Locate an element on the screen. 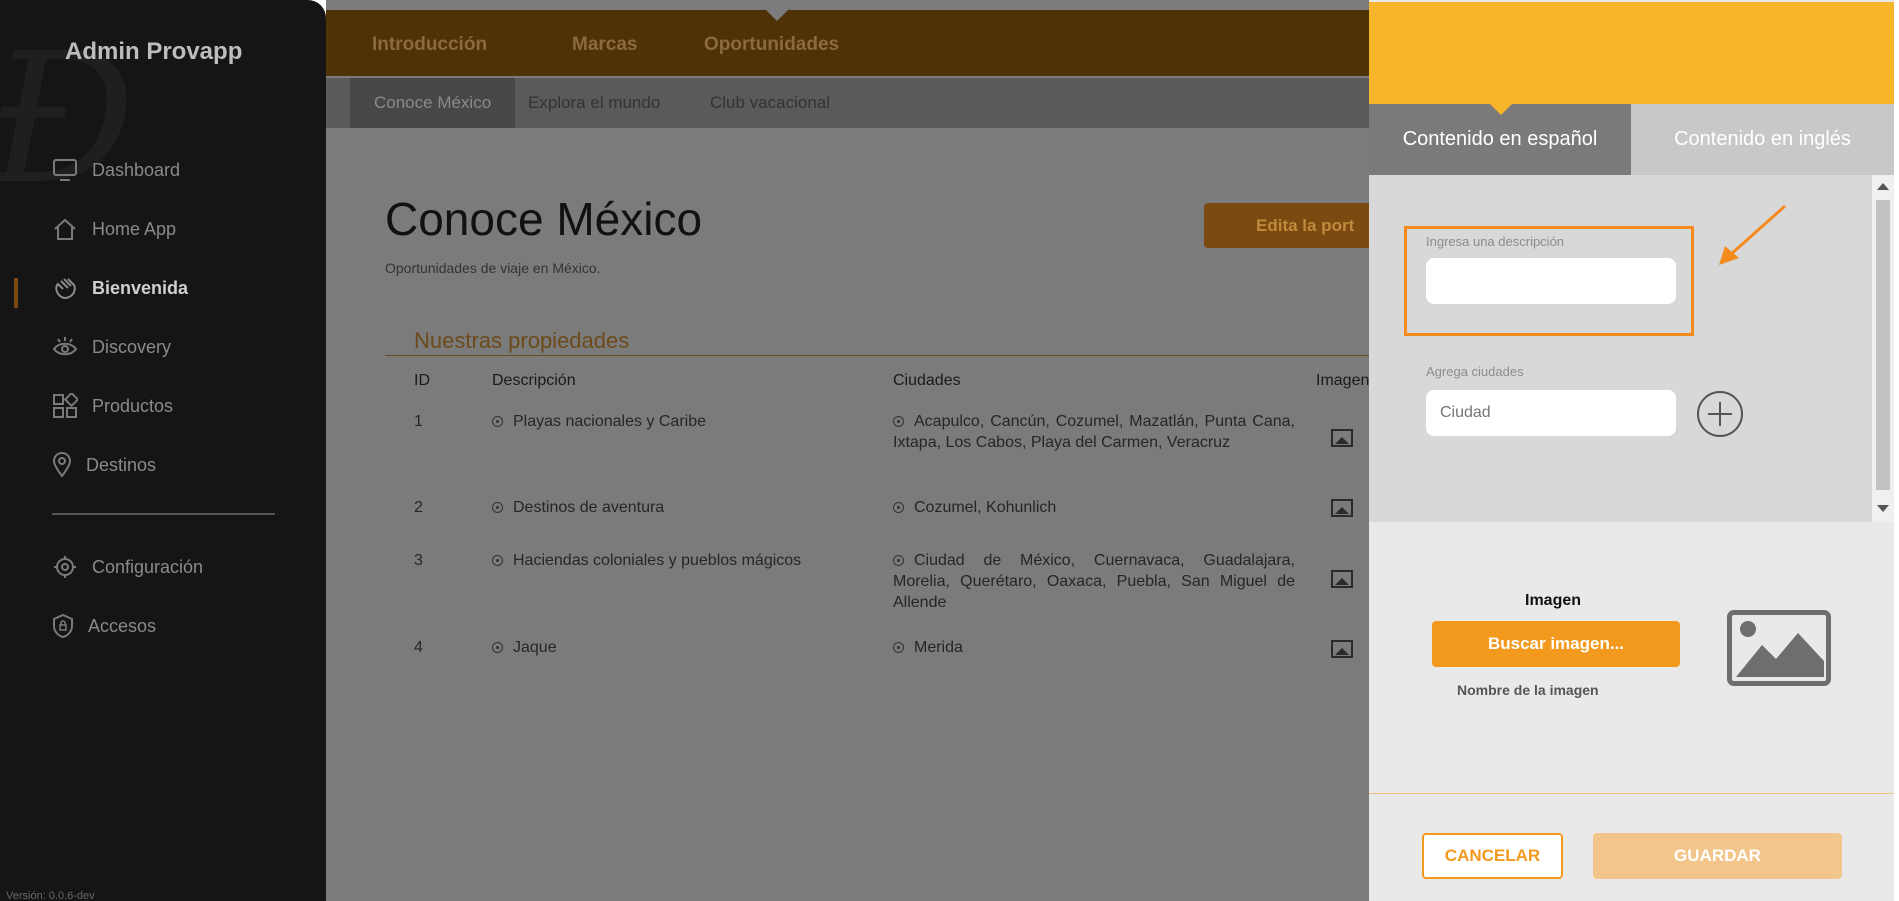 This screenshot has width=1899, height=901. scroll-down-icon is located at coordinates (1883, 508).